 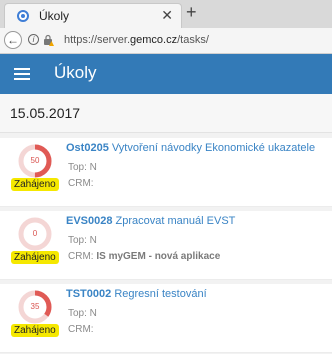 I want to click on task-name: Regresní testování, so click(x=160, y=294).